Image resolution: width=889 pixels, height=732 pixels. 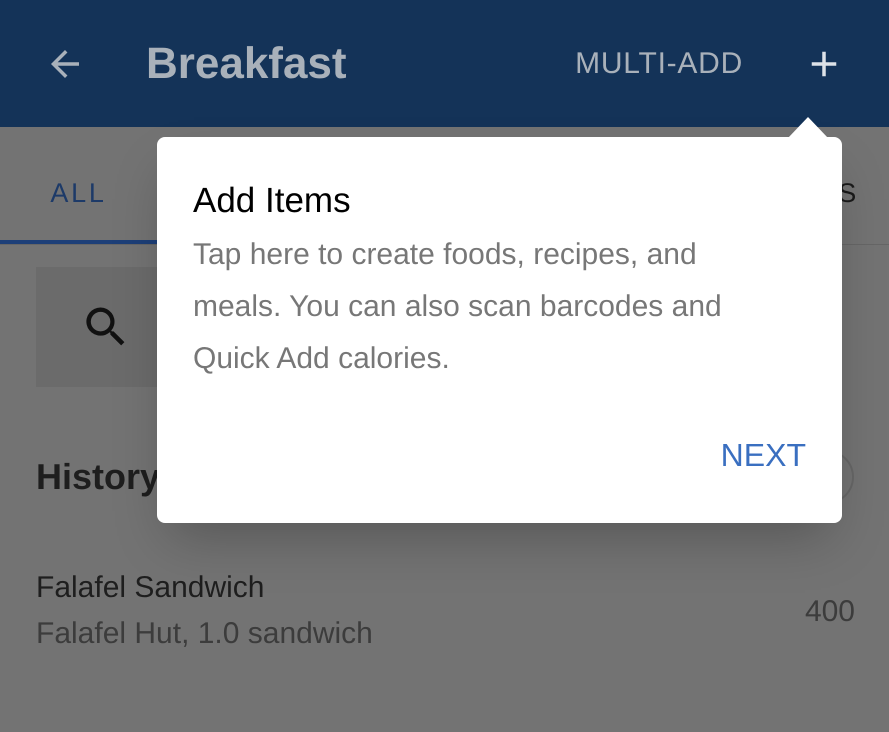 I want to click on section-heading: History, so click(x=98, y=477).